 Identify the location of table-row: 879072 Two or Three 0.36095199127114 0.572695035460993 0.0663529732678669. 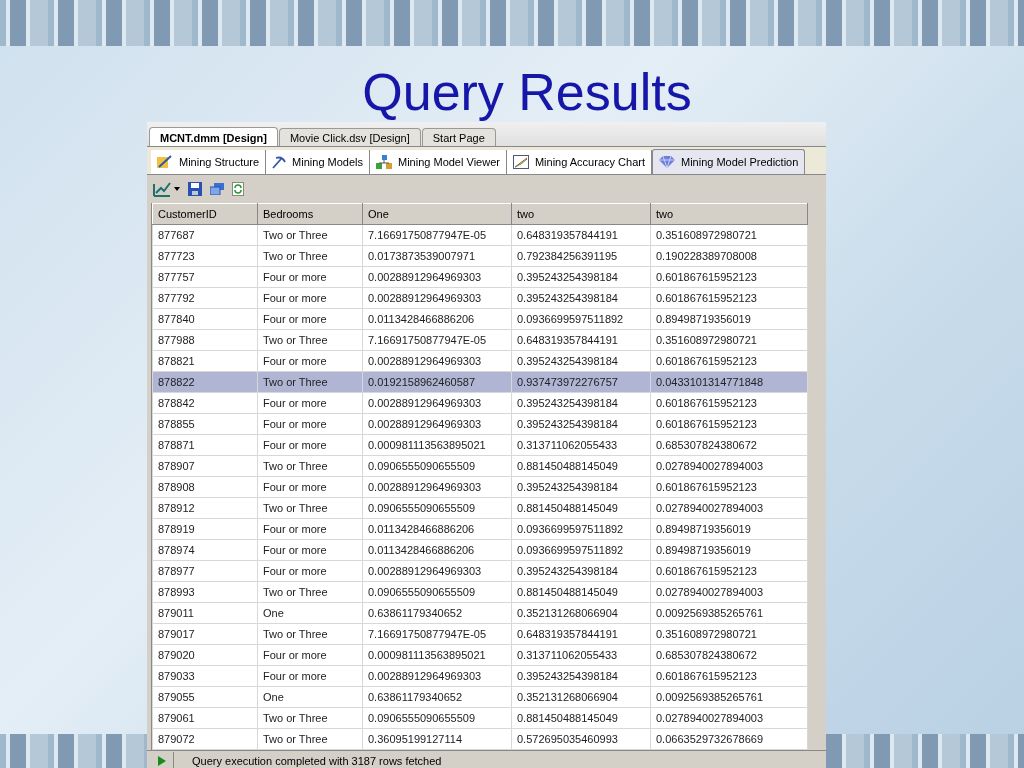
(480, 739).